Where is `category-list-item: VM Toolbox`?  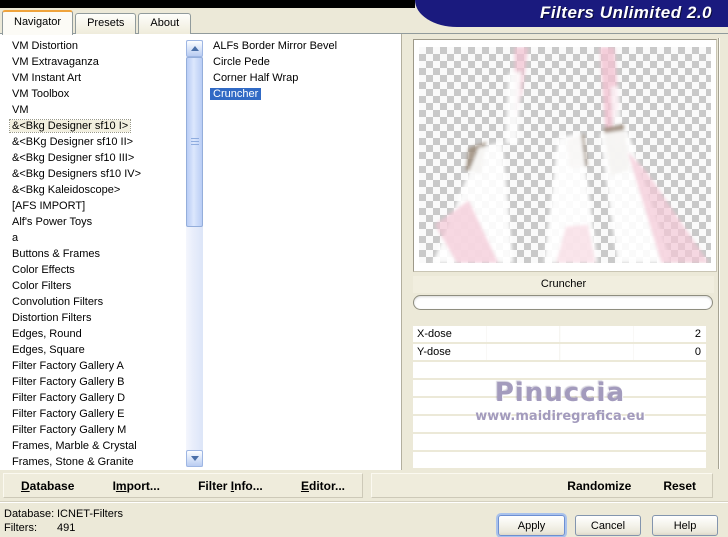
category-list-item: VM Toolbox is located at coordinates (93, 94).